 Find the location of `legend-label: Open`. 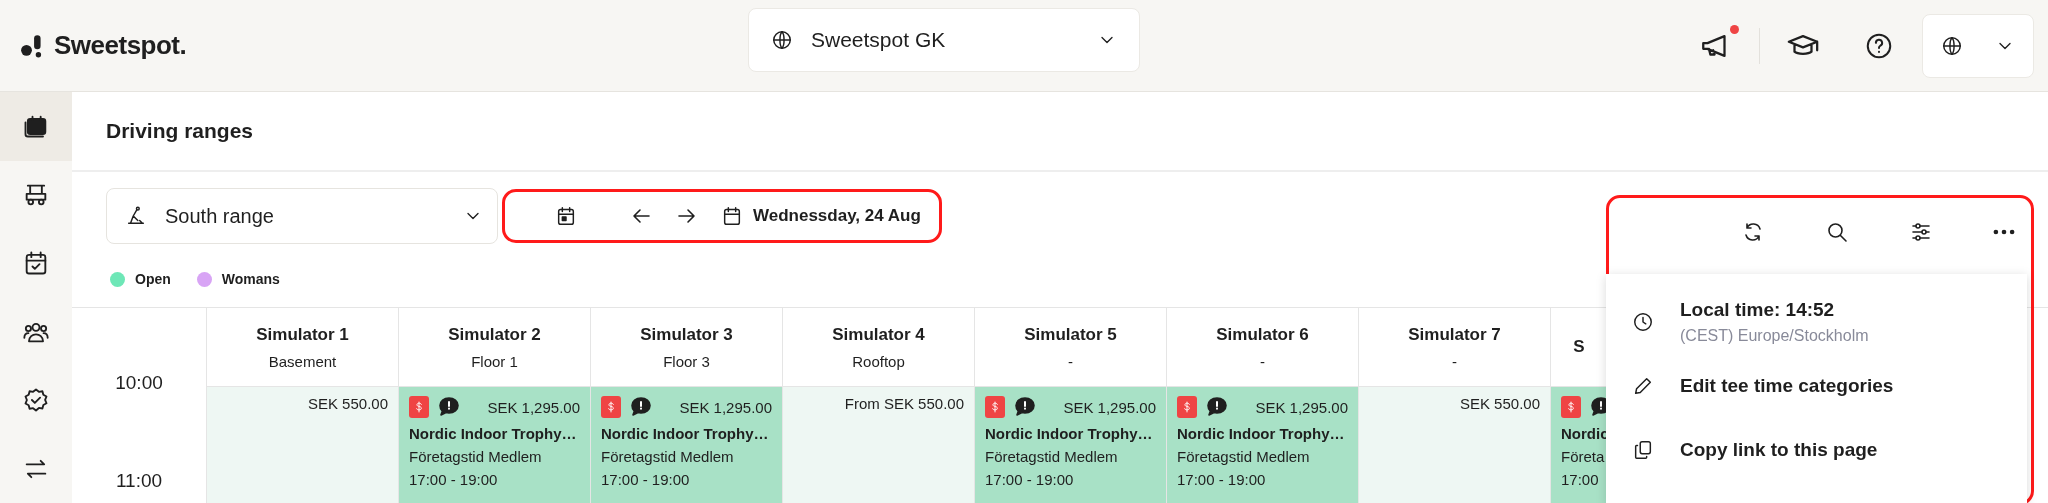

legend-label: Open is located at coordinates (153, 279).